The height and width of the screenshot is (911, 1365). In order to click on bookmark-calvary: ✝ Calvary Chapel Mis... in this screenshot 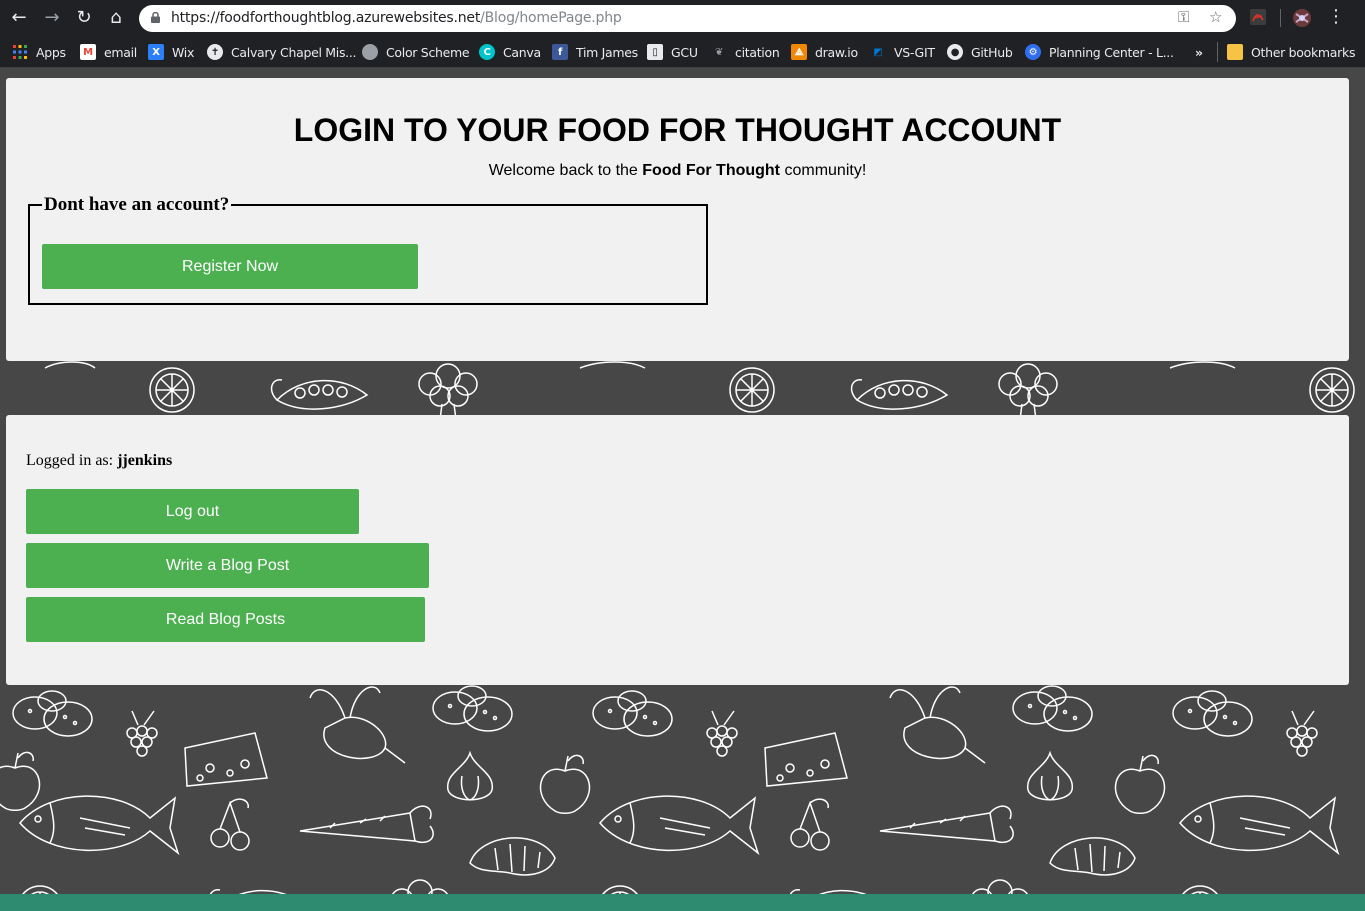, I will do `click(282, 52)`.